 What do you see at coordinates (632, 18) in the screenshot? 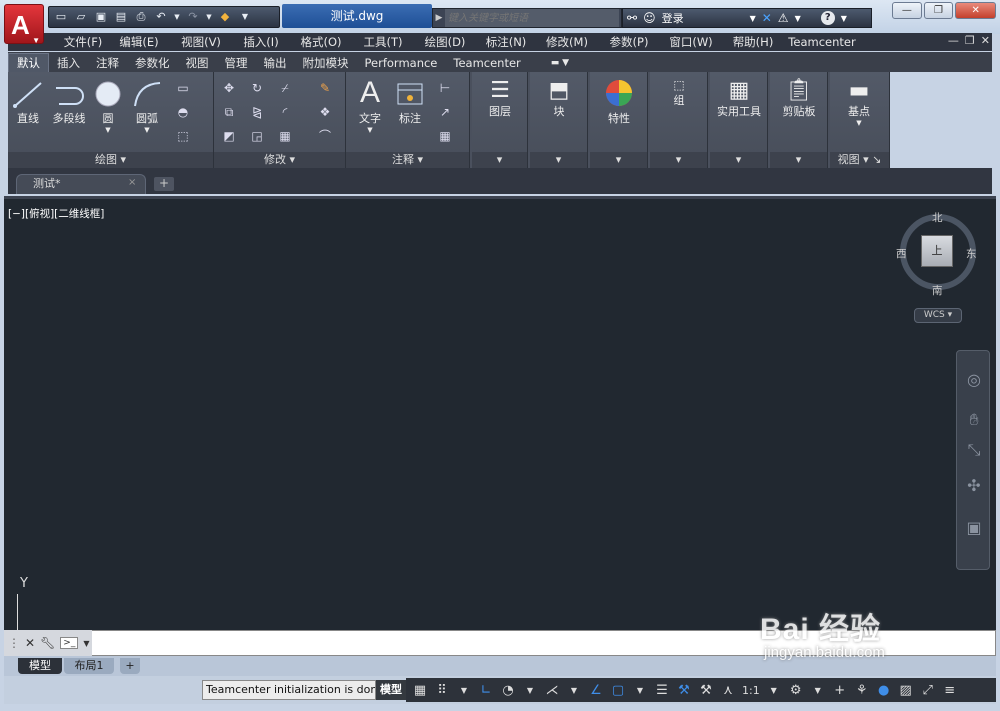
I see `binoculars-icon: ⚯` at bounding box center [632, 18].